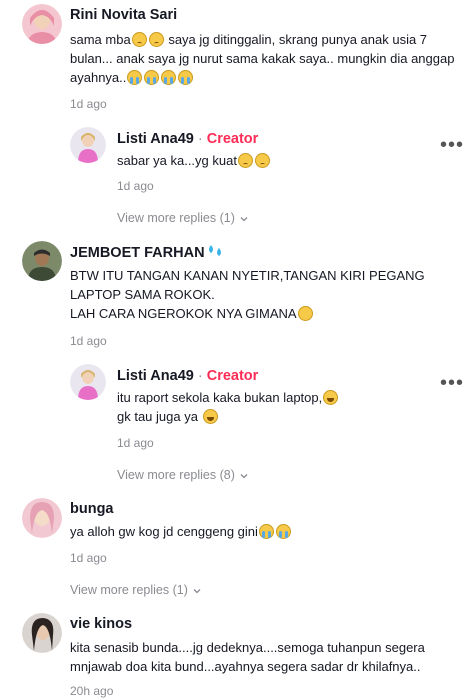 The width and height of the screenshot is (475, 700). Describe the element at coordinates (147, 252) in the screenshot. I see `comment-username: JEMBOET FARHAN` at that location.